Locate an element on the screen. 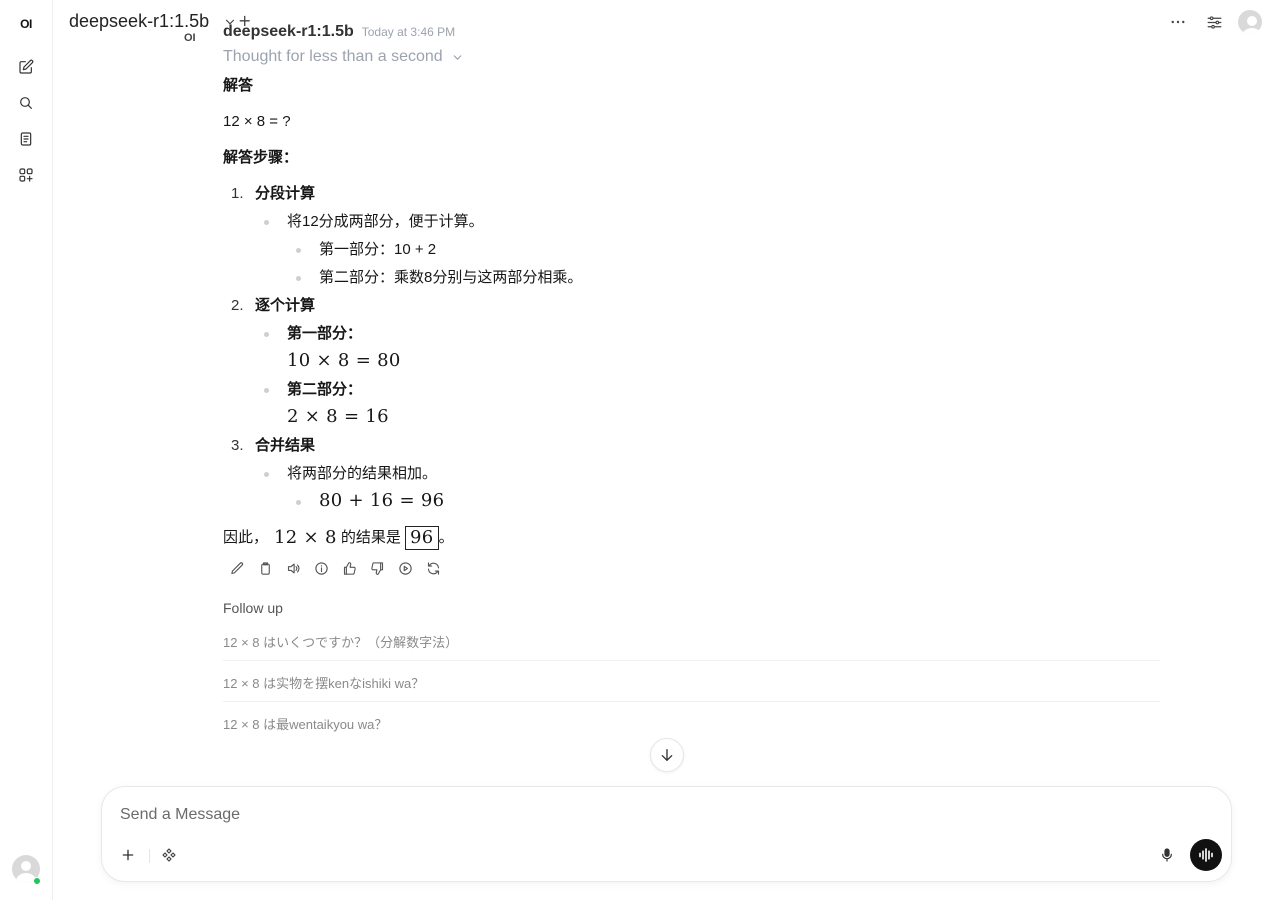  step-2-part-1-math: 10 × 8 = 80 is located at coordinates (344, 360).